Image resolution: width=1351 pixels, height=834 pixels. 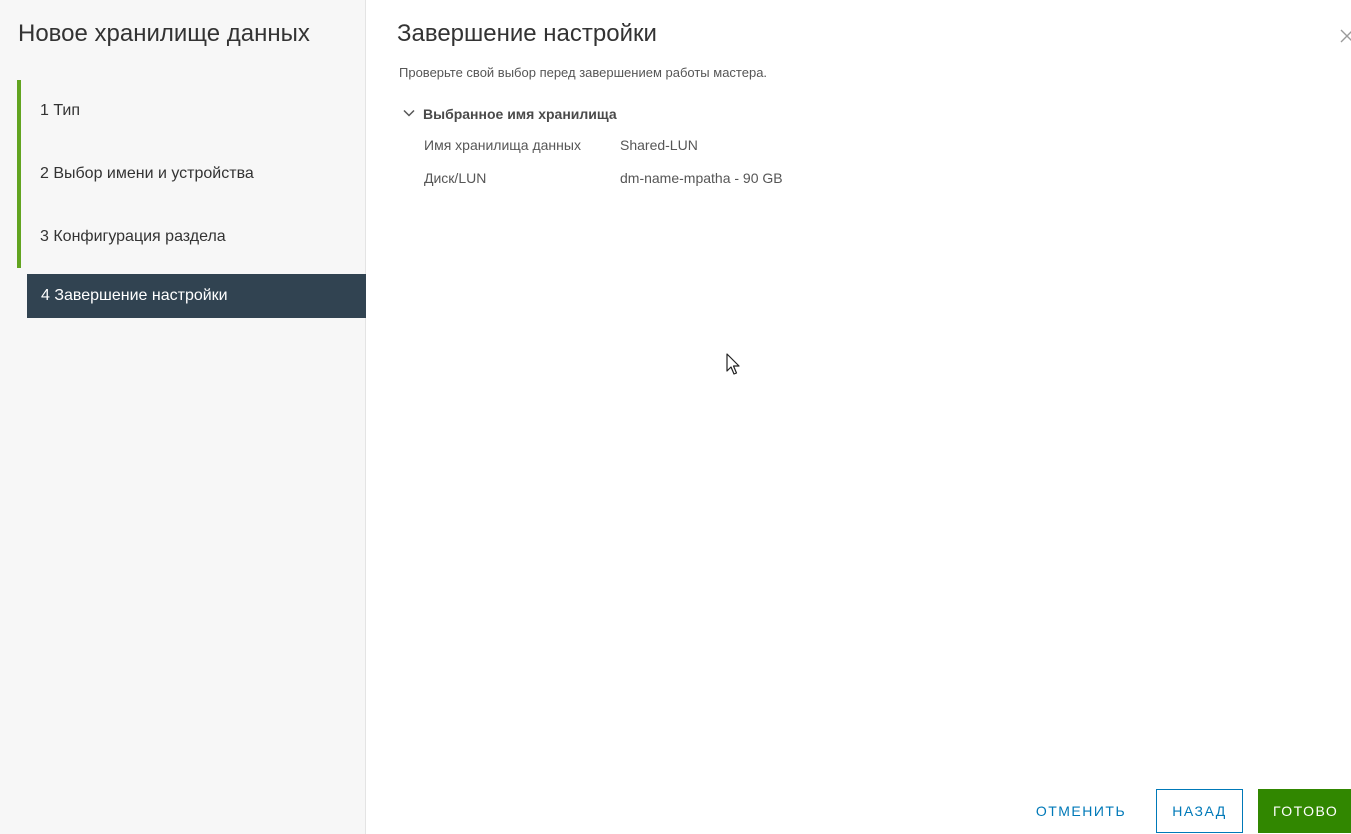 What do you see at coordinates (409, 113) in the screenshot?
I see `chevron-down-icon` at bounding box center [409, 113].